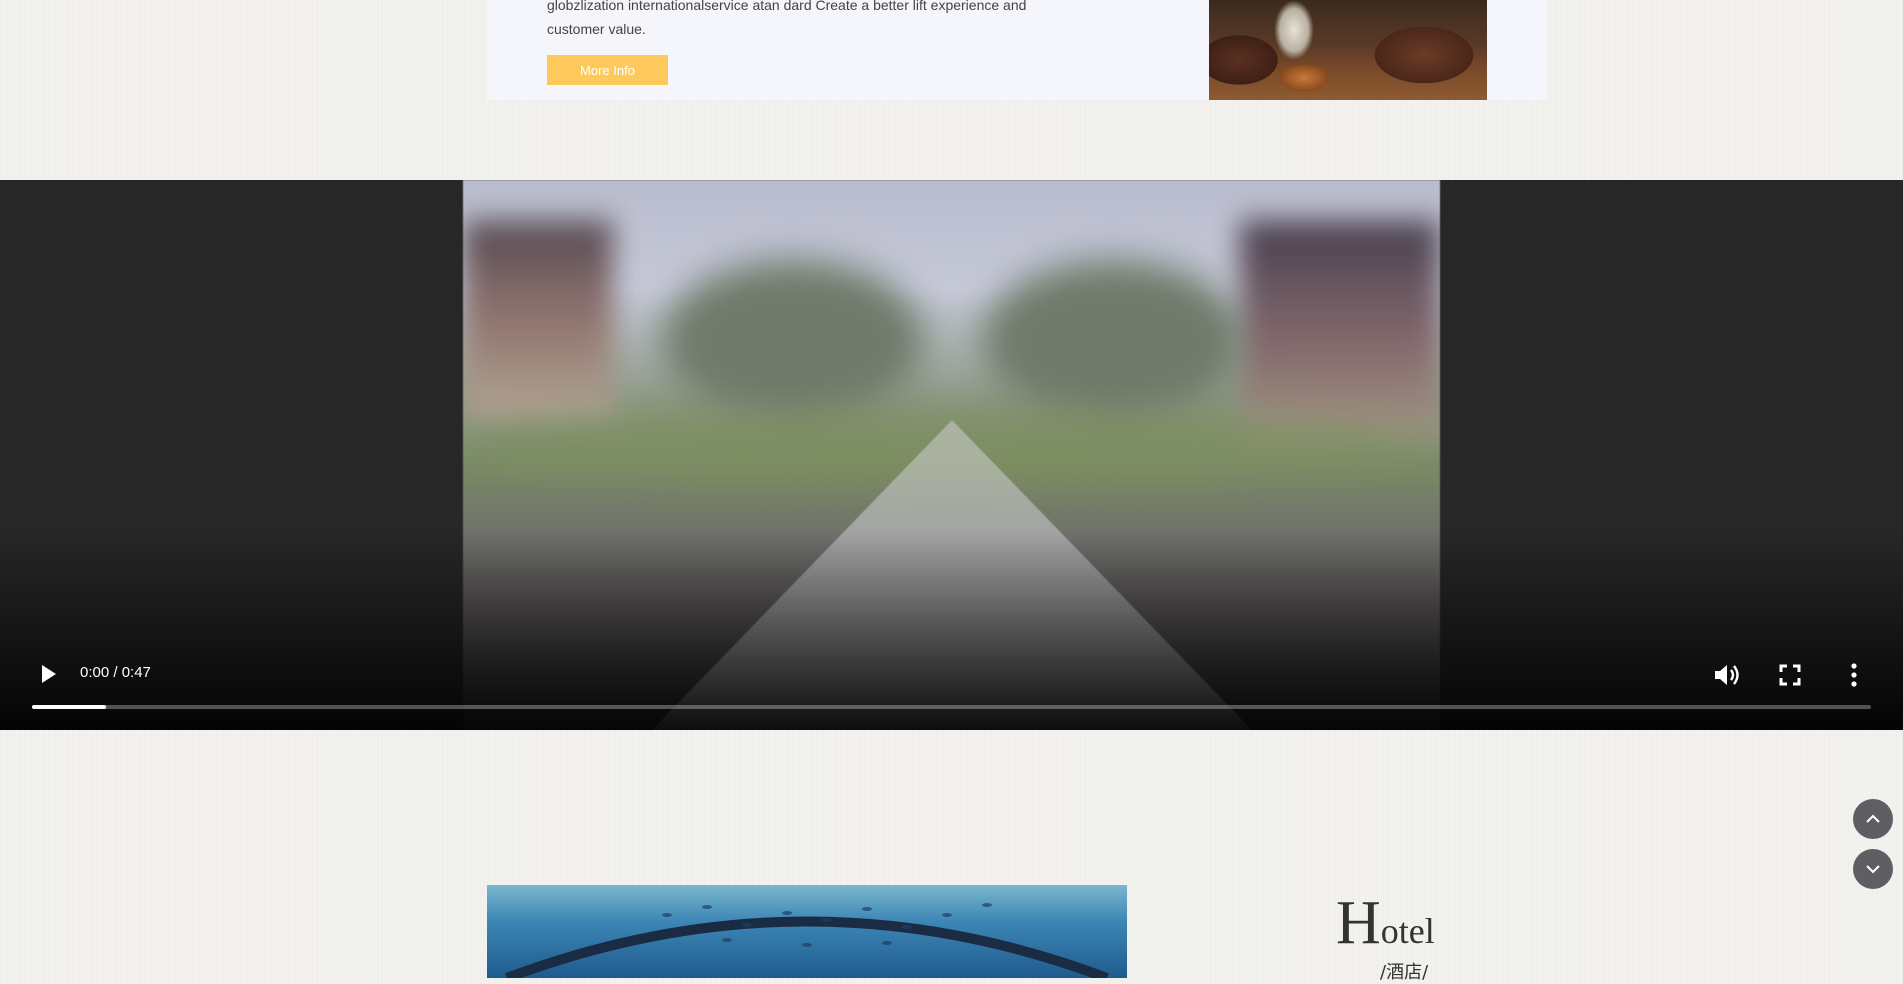  What do you see at coordinates (1348, 50) in the screenshot?
I see `hotel-lounge-image` at bounding box center [1348, 50].